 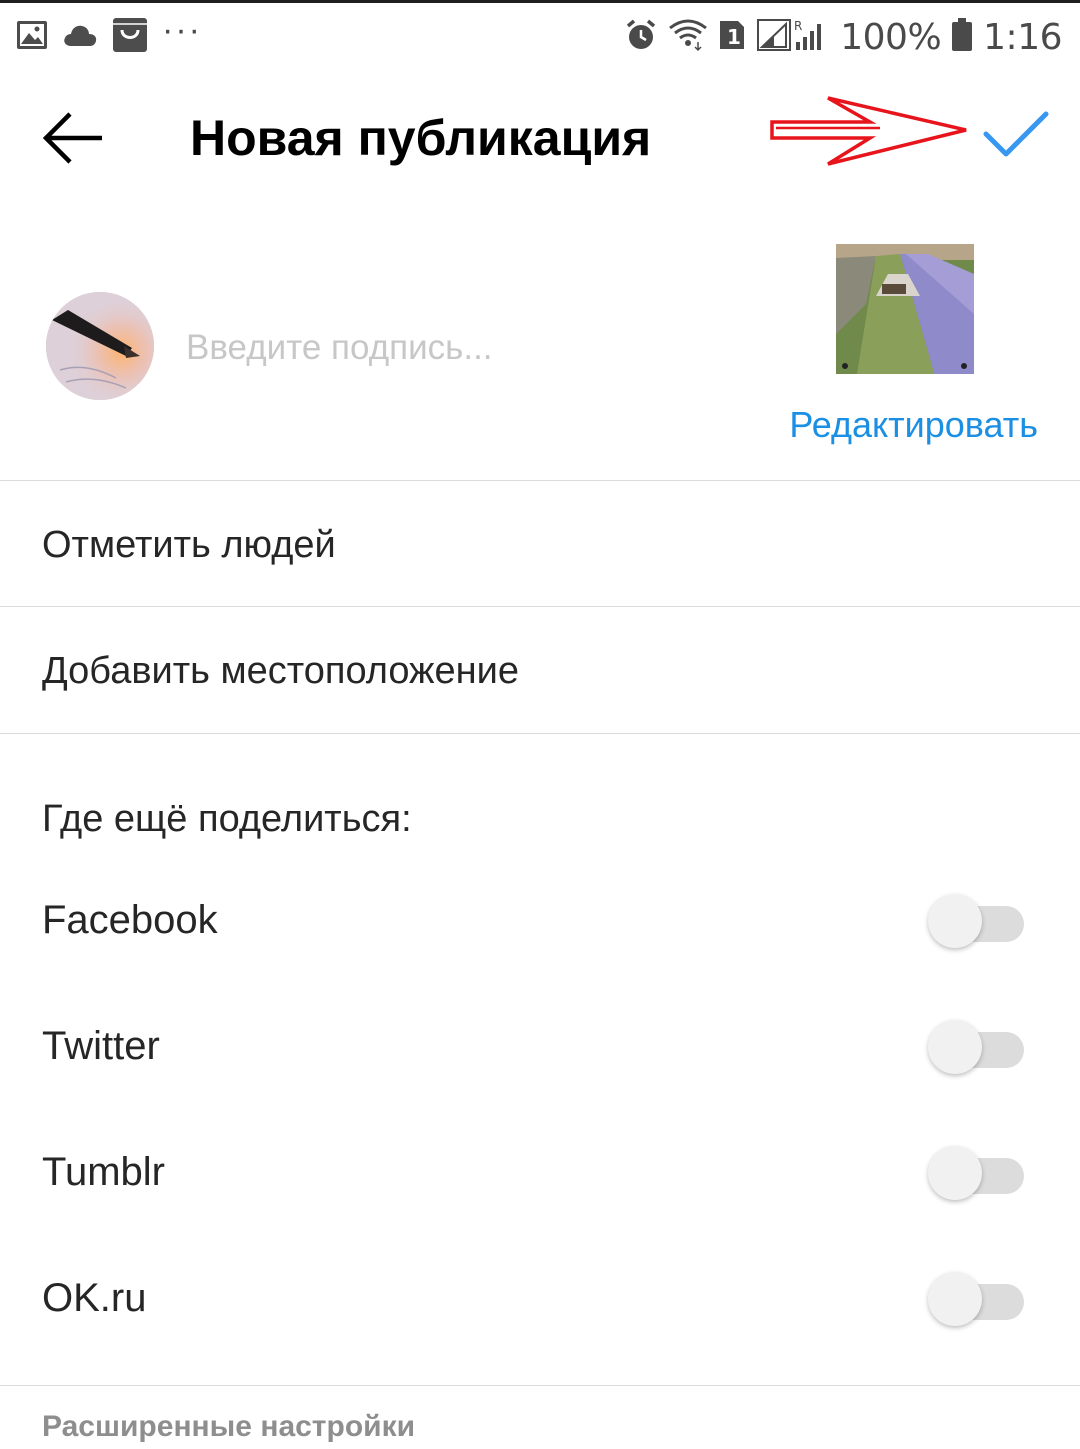 I want to click on okru-toggle, so click(x=976, y=1299).